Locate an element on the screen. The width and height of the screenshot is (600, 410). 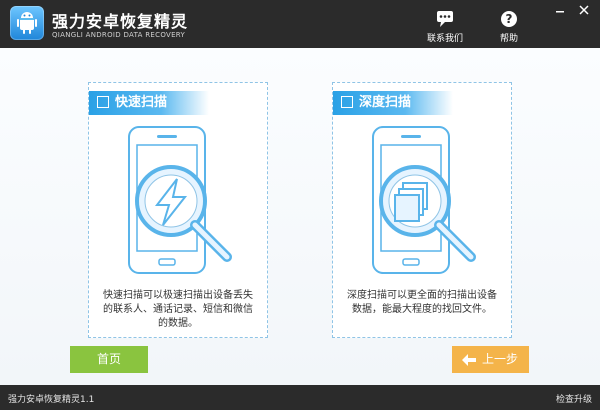
minimize-button is located at coordinates (560, 9).